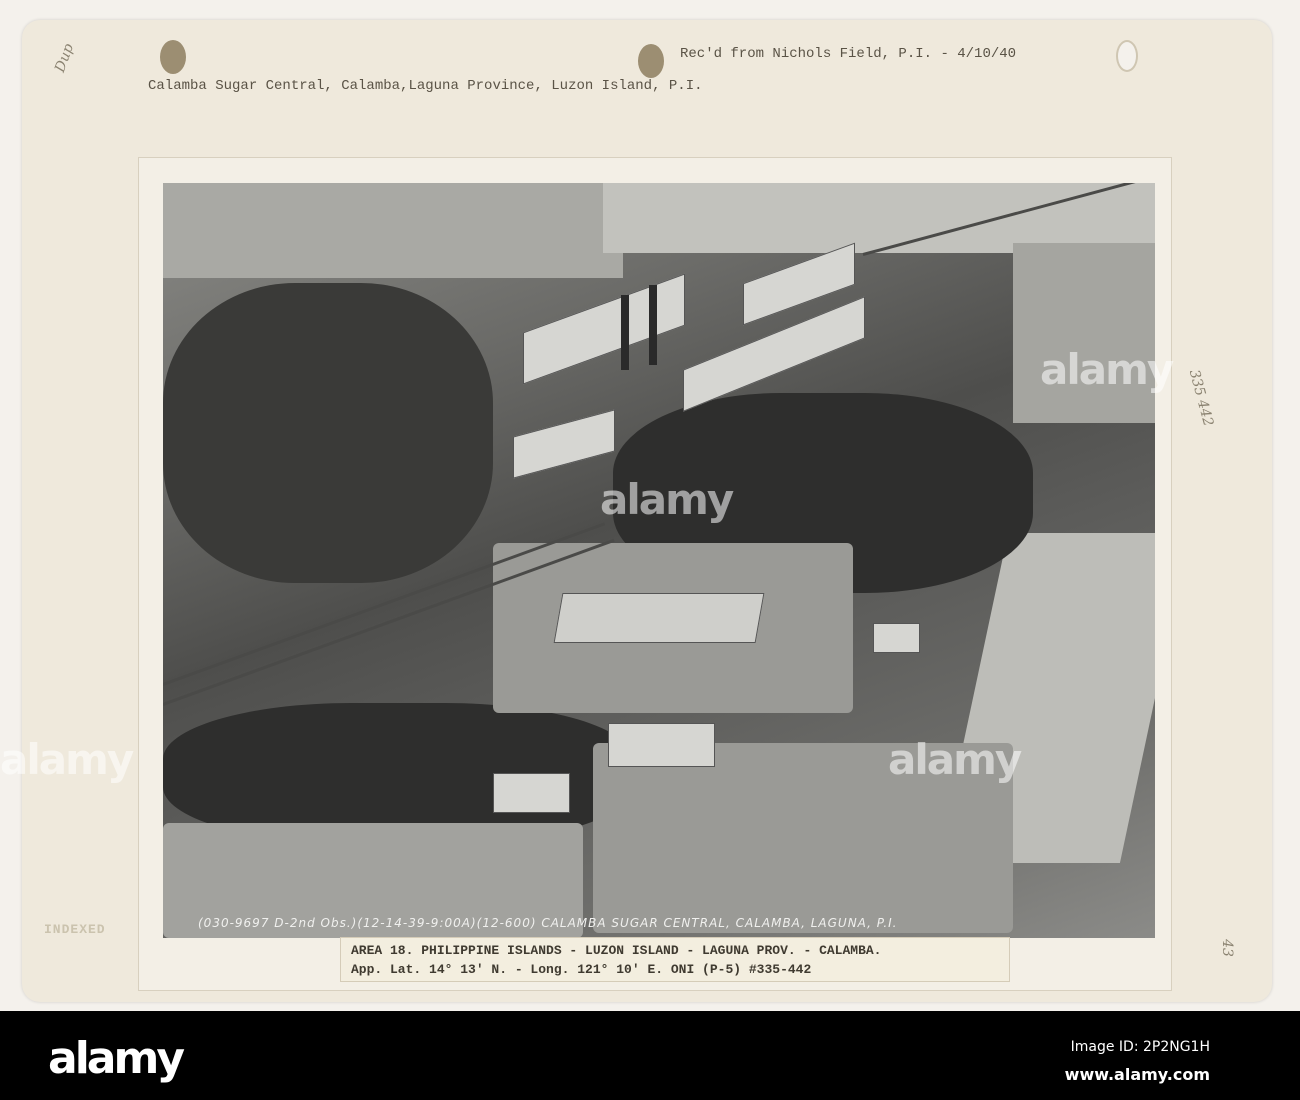 The height and width of the screenshot is (1100, 1300). Describe the element at coordinates (848, 54) in the screenshot. I see `received-note: Rec'd from Nichols Field, P.I. - 4/10/40` at that location.